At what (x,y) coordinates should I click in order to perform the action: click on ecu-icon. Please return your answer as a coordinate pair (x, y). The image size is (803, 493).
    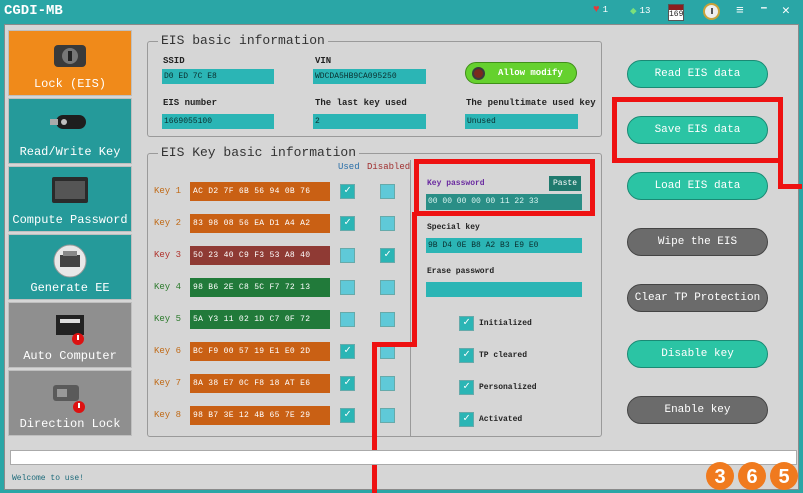
    Looking at the image, I should click on (70, 330).